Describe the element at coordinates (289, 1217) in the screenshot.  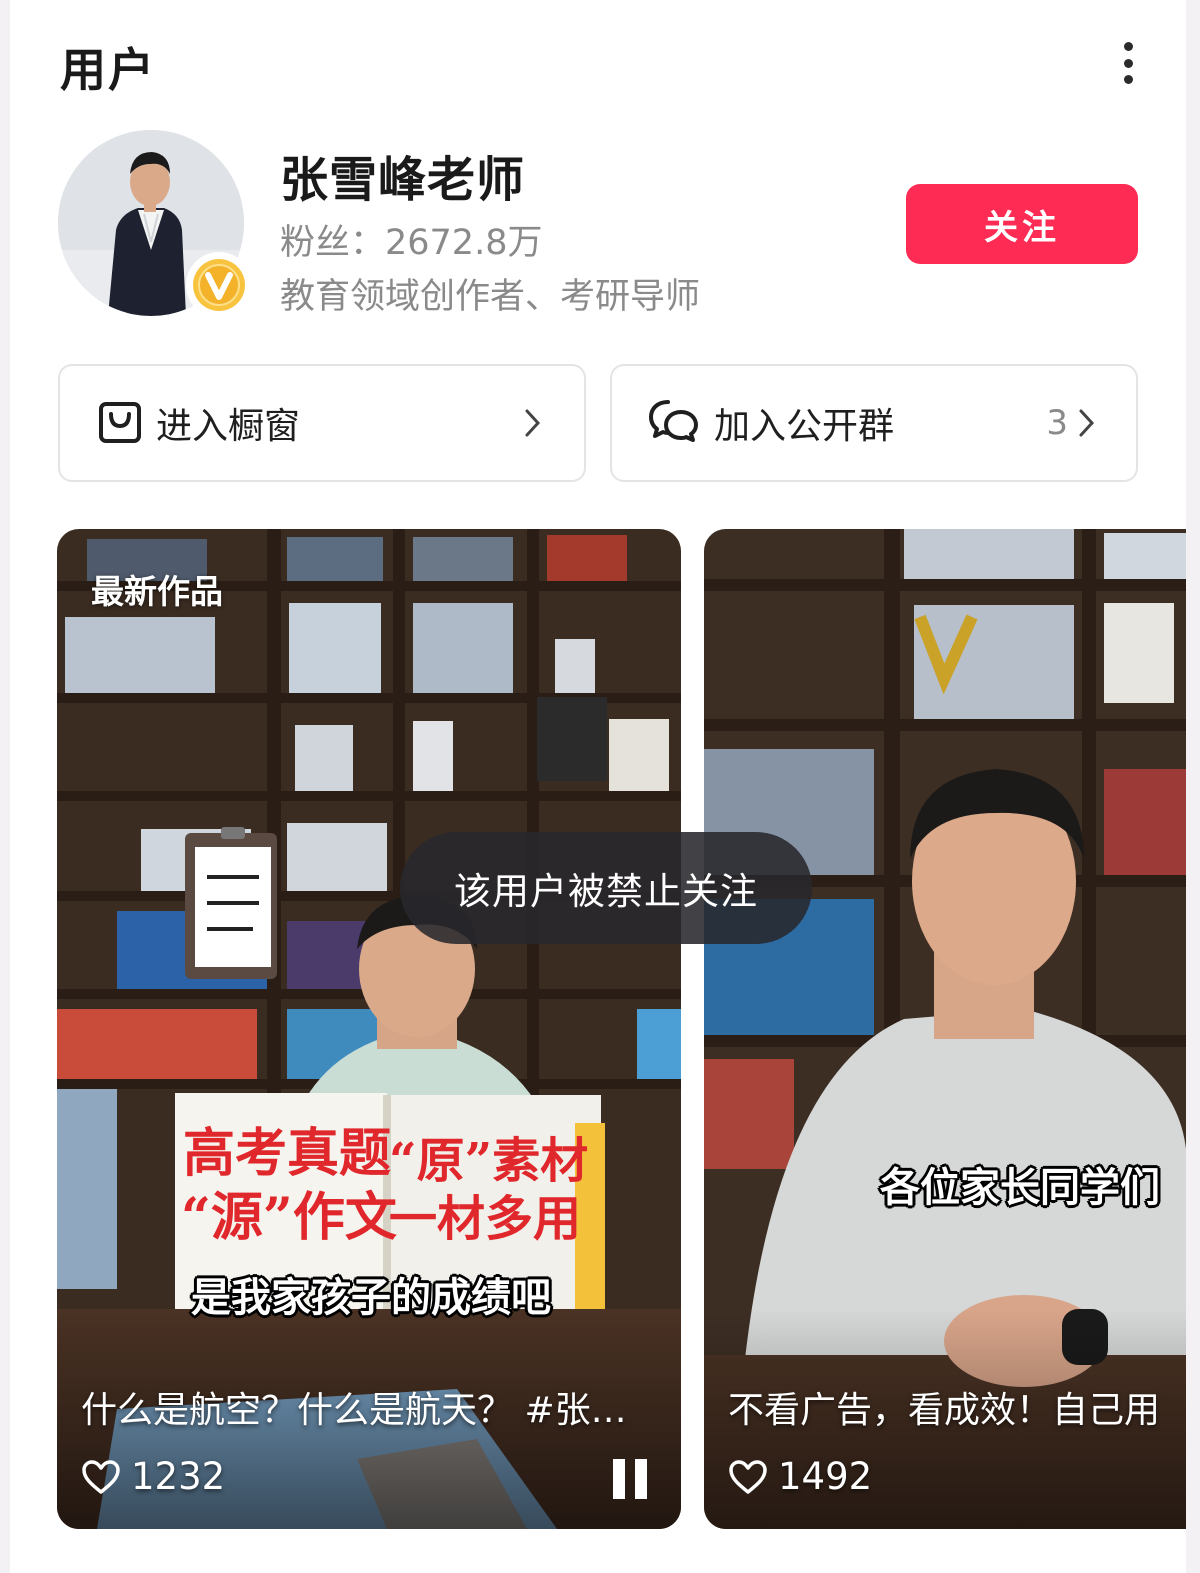
I see `book-title-left-line2: “源”作文` at that location.